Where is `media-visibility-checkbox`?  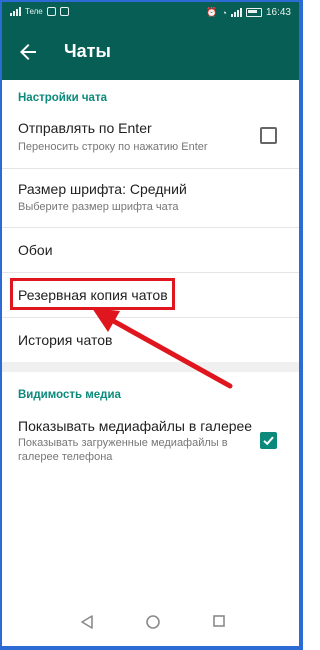 media-visibility-checkbox is located at coordinates (268, 440).